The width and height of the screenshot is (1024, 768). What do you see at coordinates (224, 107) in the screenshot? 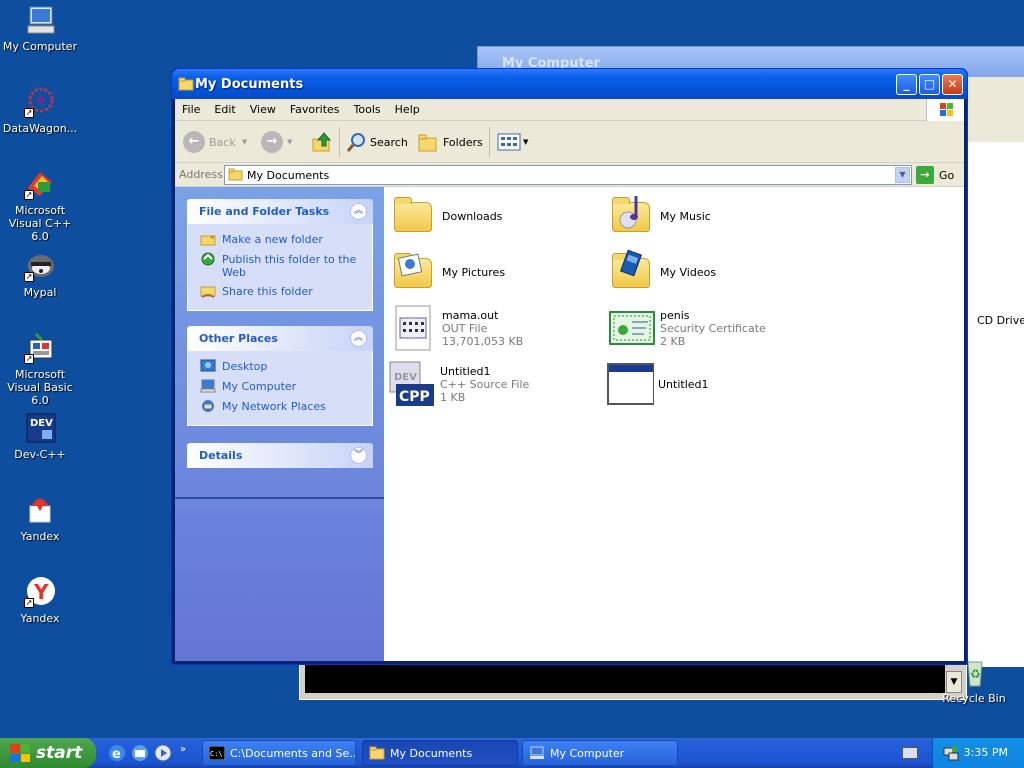
I see `menu-edit: Edit` at bounding box center [224, 107].